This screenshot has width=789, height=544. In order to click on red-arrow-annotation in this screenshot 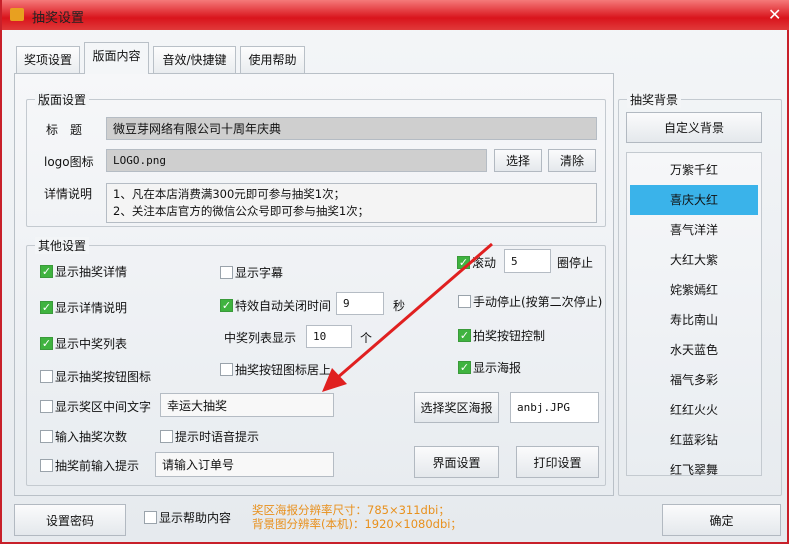, I will do `click(407, 317)`.